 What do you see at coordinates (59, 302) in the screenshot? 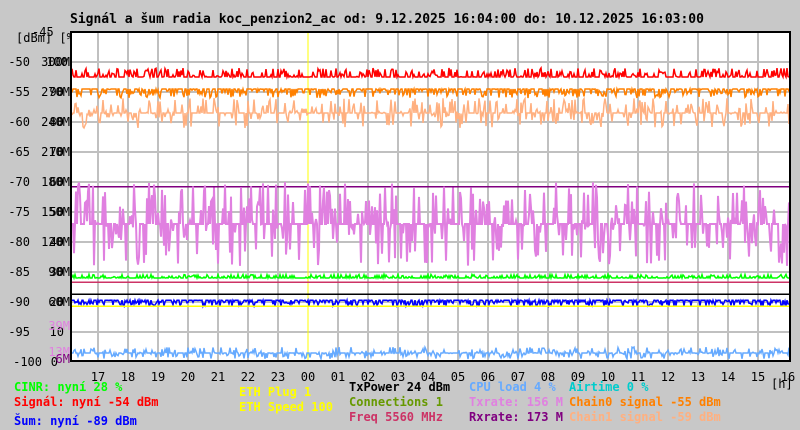
I see `y-tick-rate: 60M` at bounding box center [59, 302].